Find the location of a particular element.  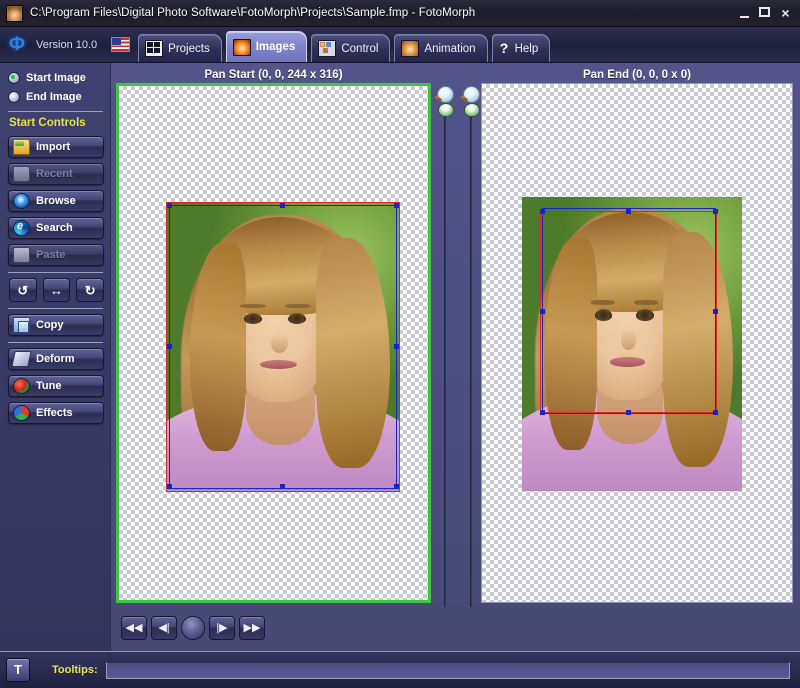

application-icon is located at coordinates (14, 13).